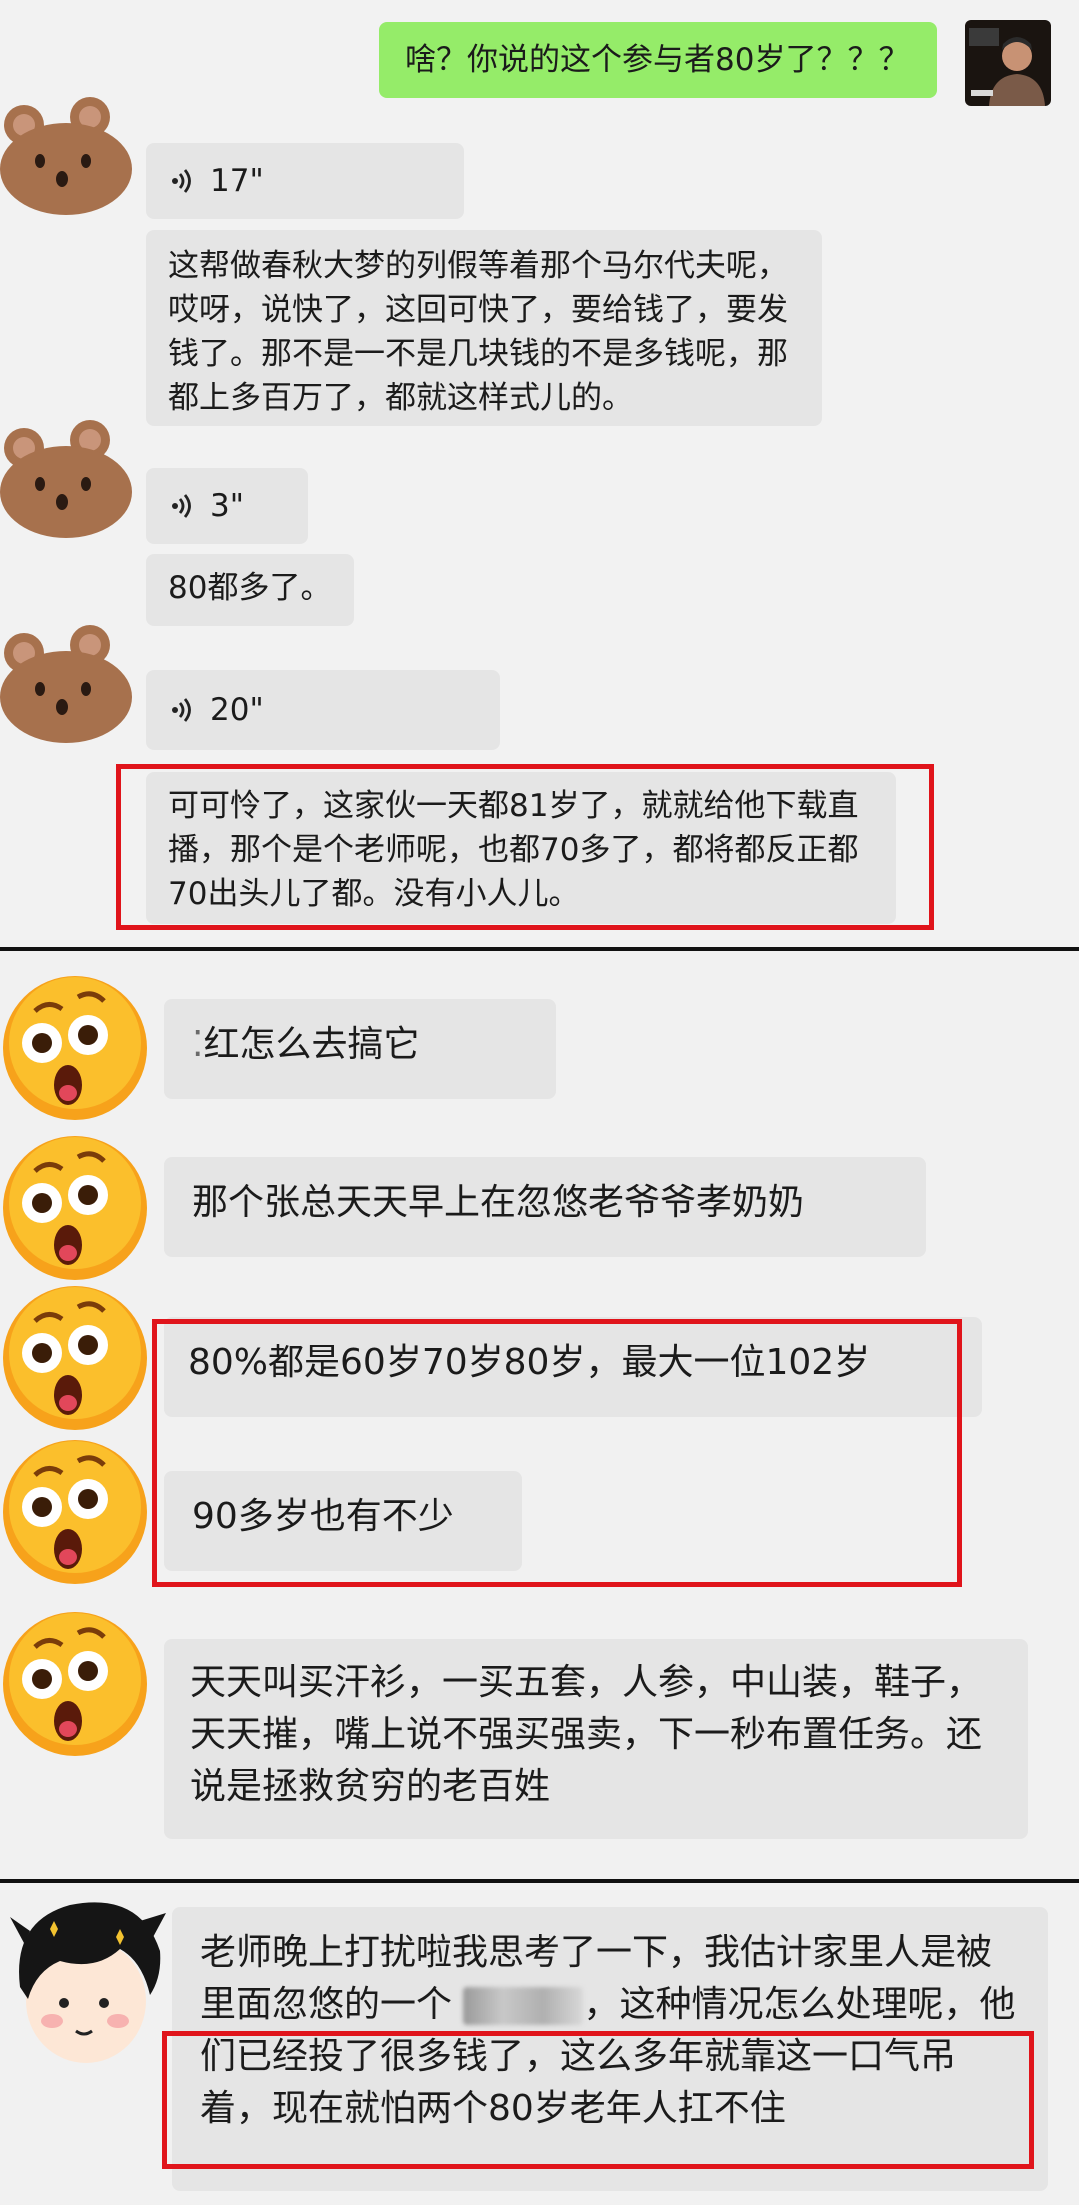 This screenshot has height=2205, width=1079. What do you see at coordinates (305, 181) in the screenshot?
I see `voice-message-17: 17"` at bounding box center [305, 181].